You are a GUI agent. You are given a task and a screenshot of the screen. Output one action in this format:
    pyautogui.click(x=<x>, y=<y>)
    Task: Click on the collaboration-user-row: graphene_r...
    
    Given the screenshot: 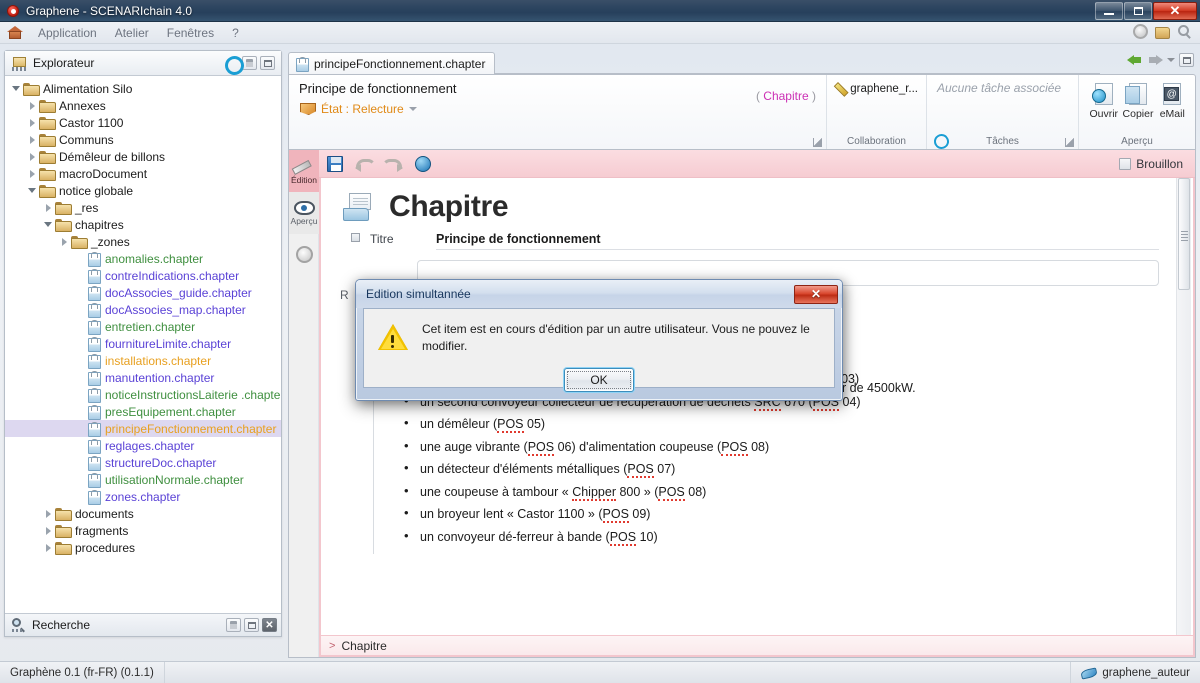 What is the action you would take?
    pyautogui.click(x=877, y=89)
    